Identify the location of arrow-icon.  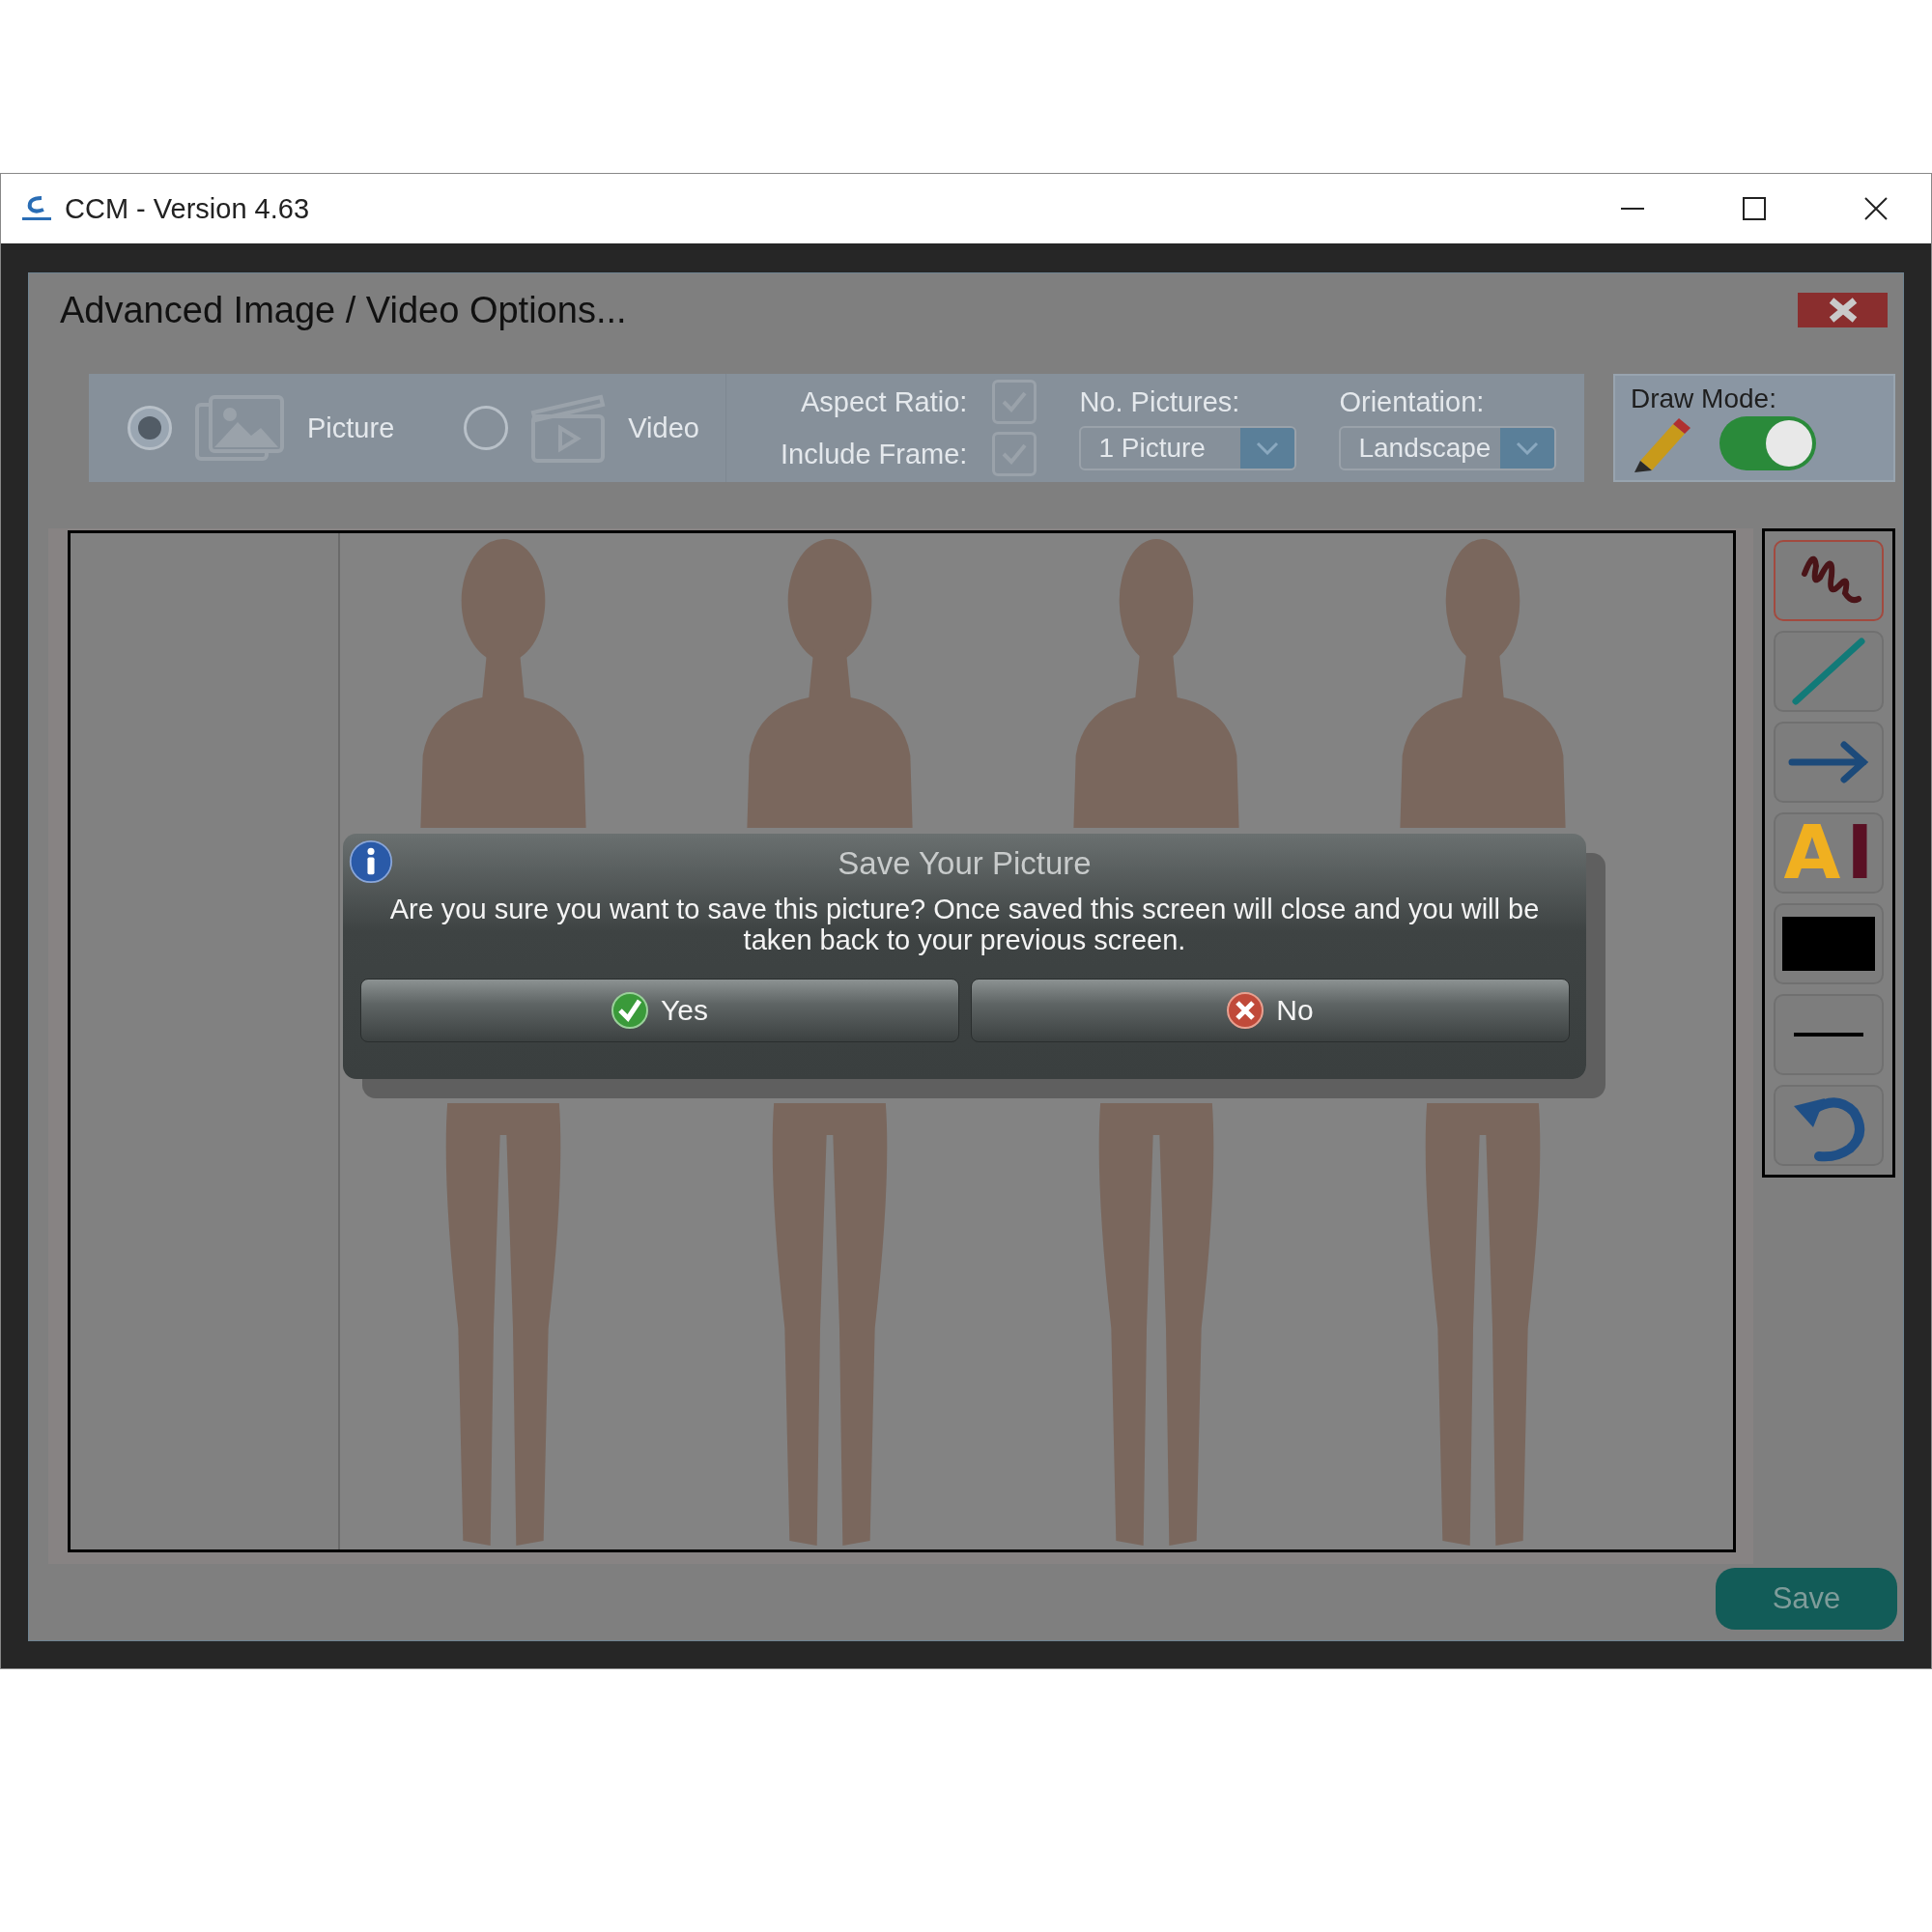
(1828, 762).